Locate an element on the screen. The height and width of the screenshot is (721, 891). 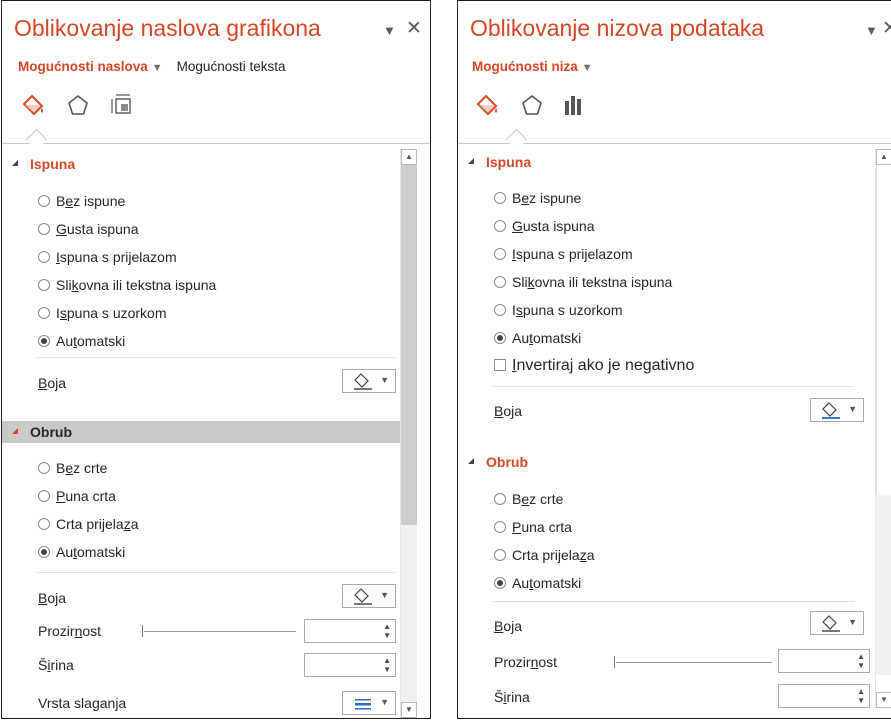
tab-text-options: Mogućnosti teksta is located at coordinates (231, 66).